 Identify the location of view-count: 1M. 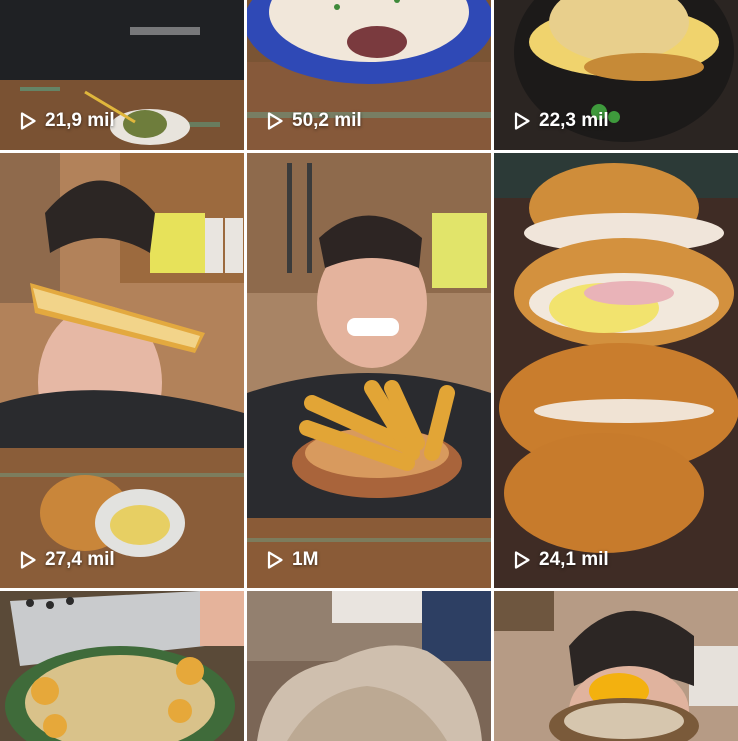
(291, 560).